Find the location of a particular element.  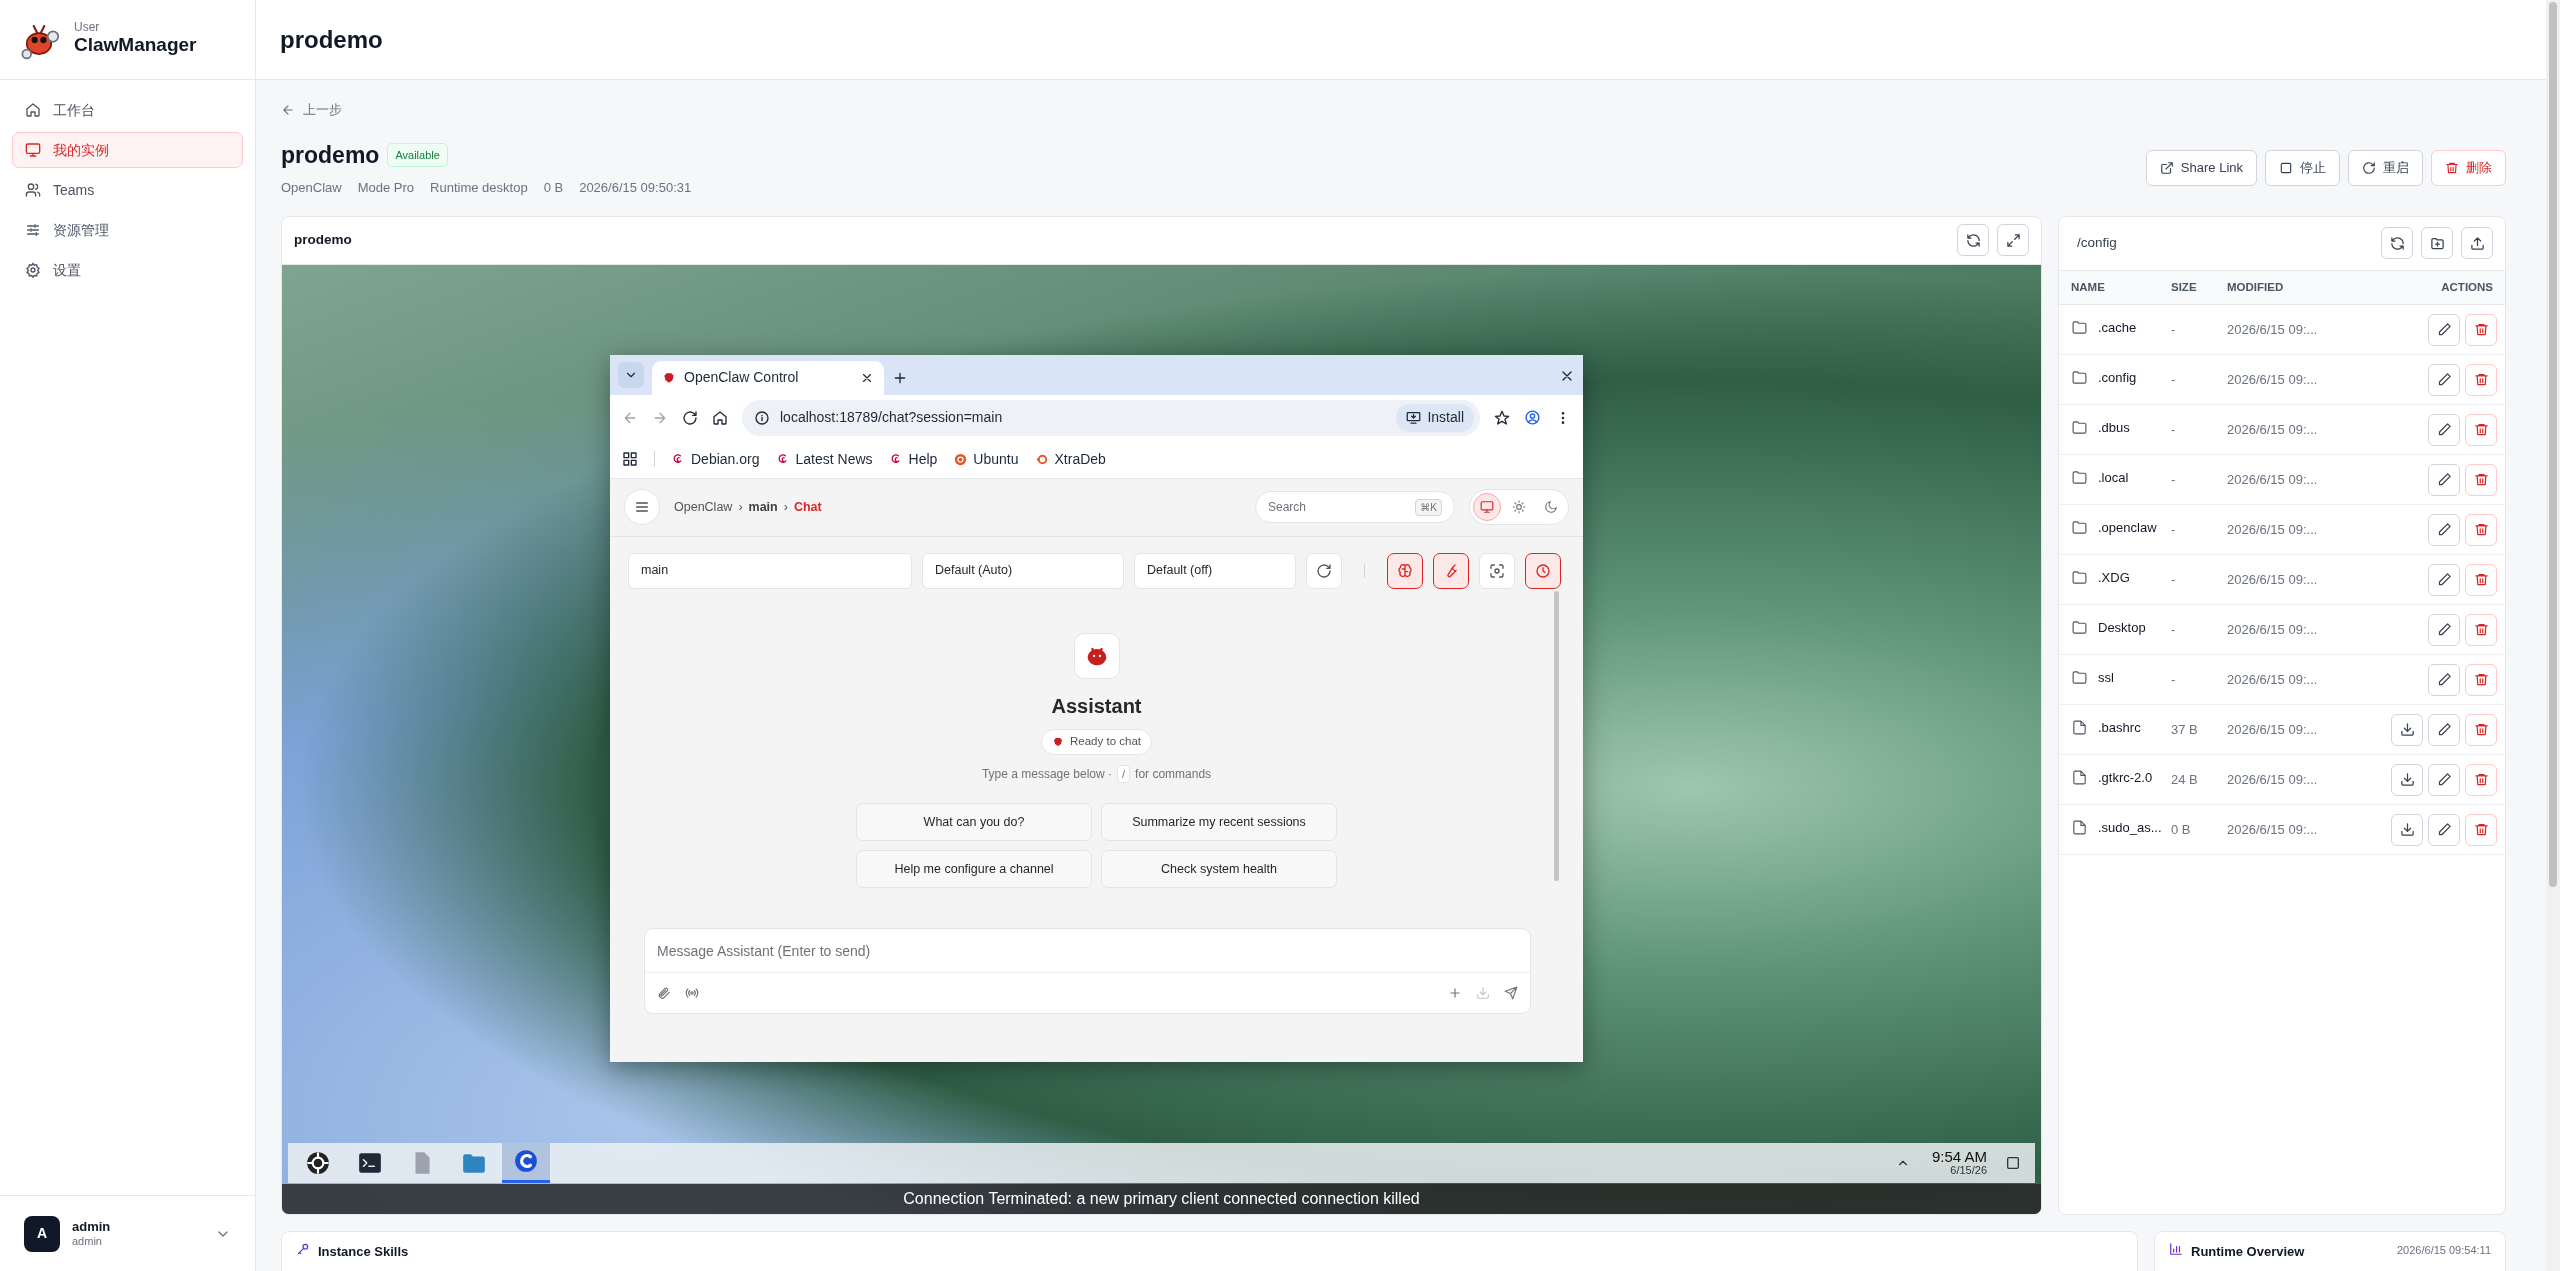

file-name: .local is located at coordinates (2113, 477).